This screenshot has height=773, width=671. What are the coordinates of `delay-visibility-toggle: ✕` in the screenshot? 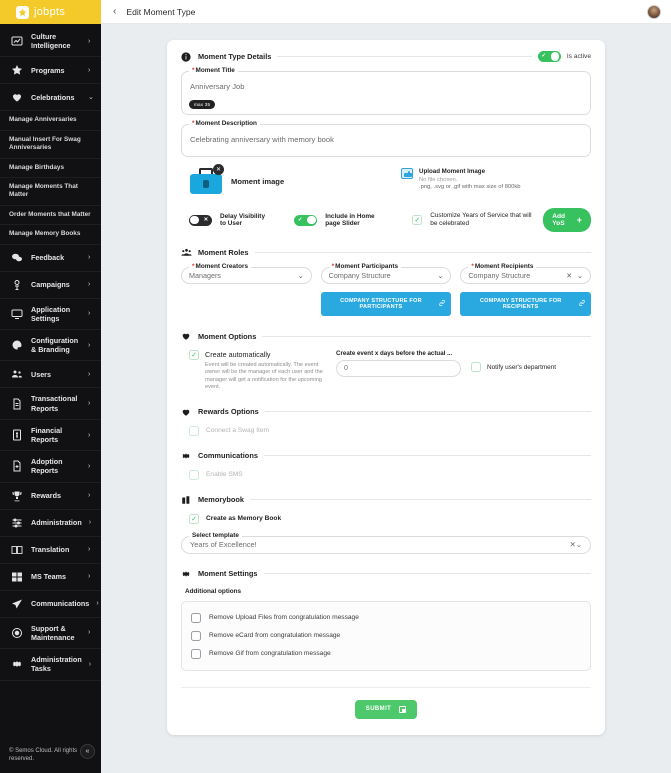 It's located at (200, 220).